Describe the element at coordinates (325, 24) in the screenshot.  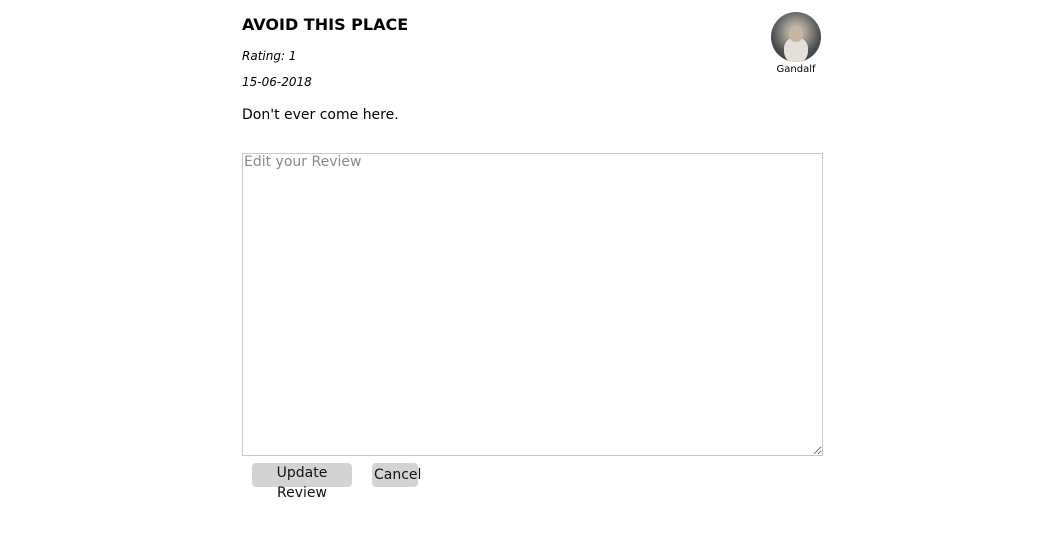
I see `review-title: AVOID THIS PLACE` at that location.